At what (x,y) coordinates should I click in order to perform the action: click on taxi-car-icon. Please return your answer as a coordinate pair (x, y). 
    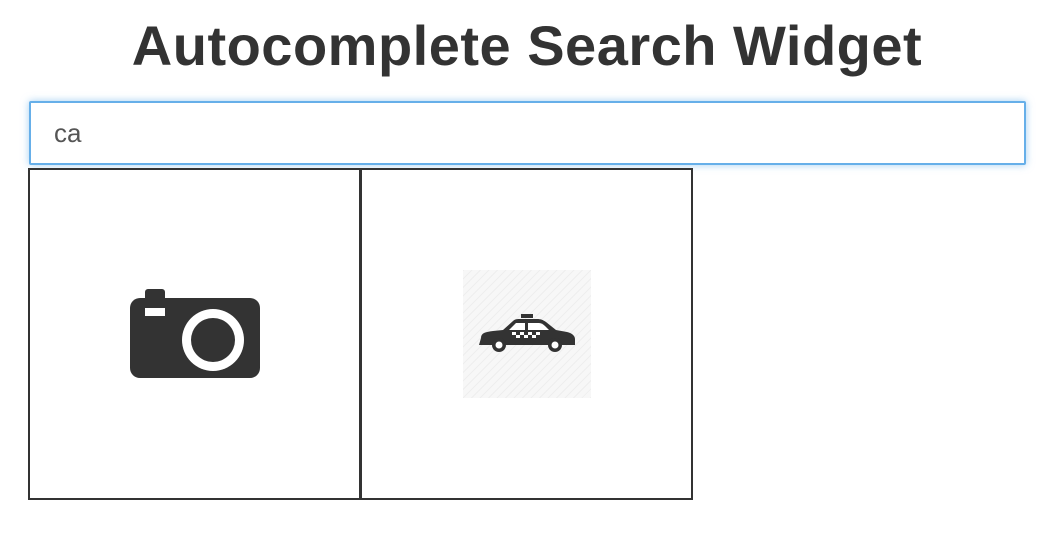
    Looking at the image, I should click on (526, 333).